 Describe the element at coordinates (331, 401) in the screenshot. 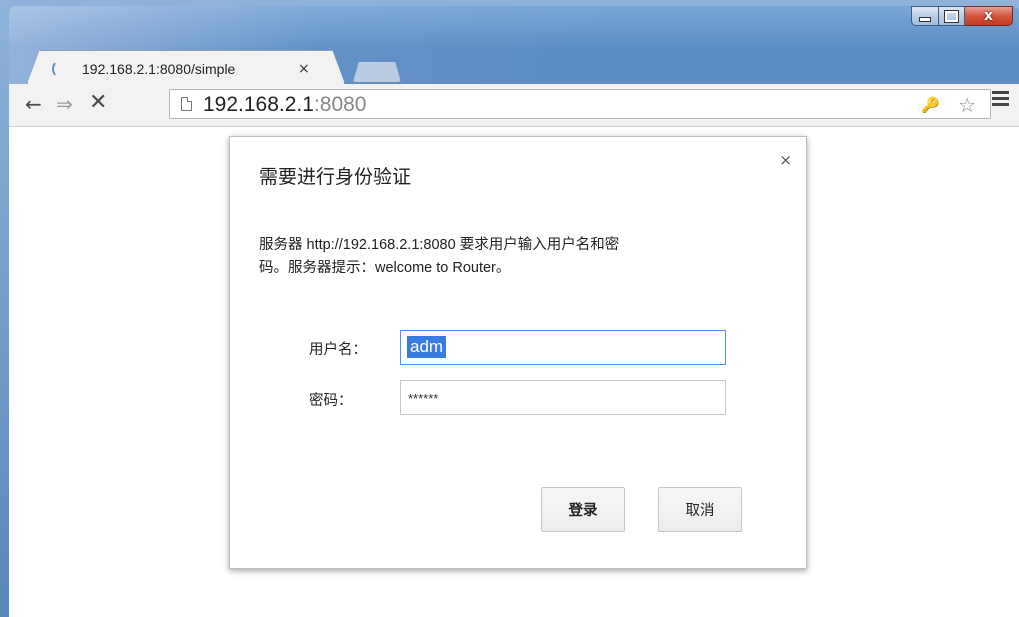

I see `password-label: 密码：` at that location.